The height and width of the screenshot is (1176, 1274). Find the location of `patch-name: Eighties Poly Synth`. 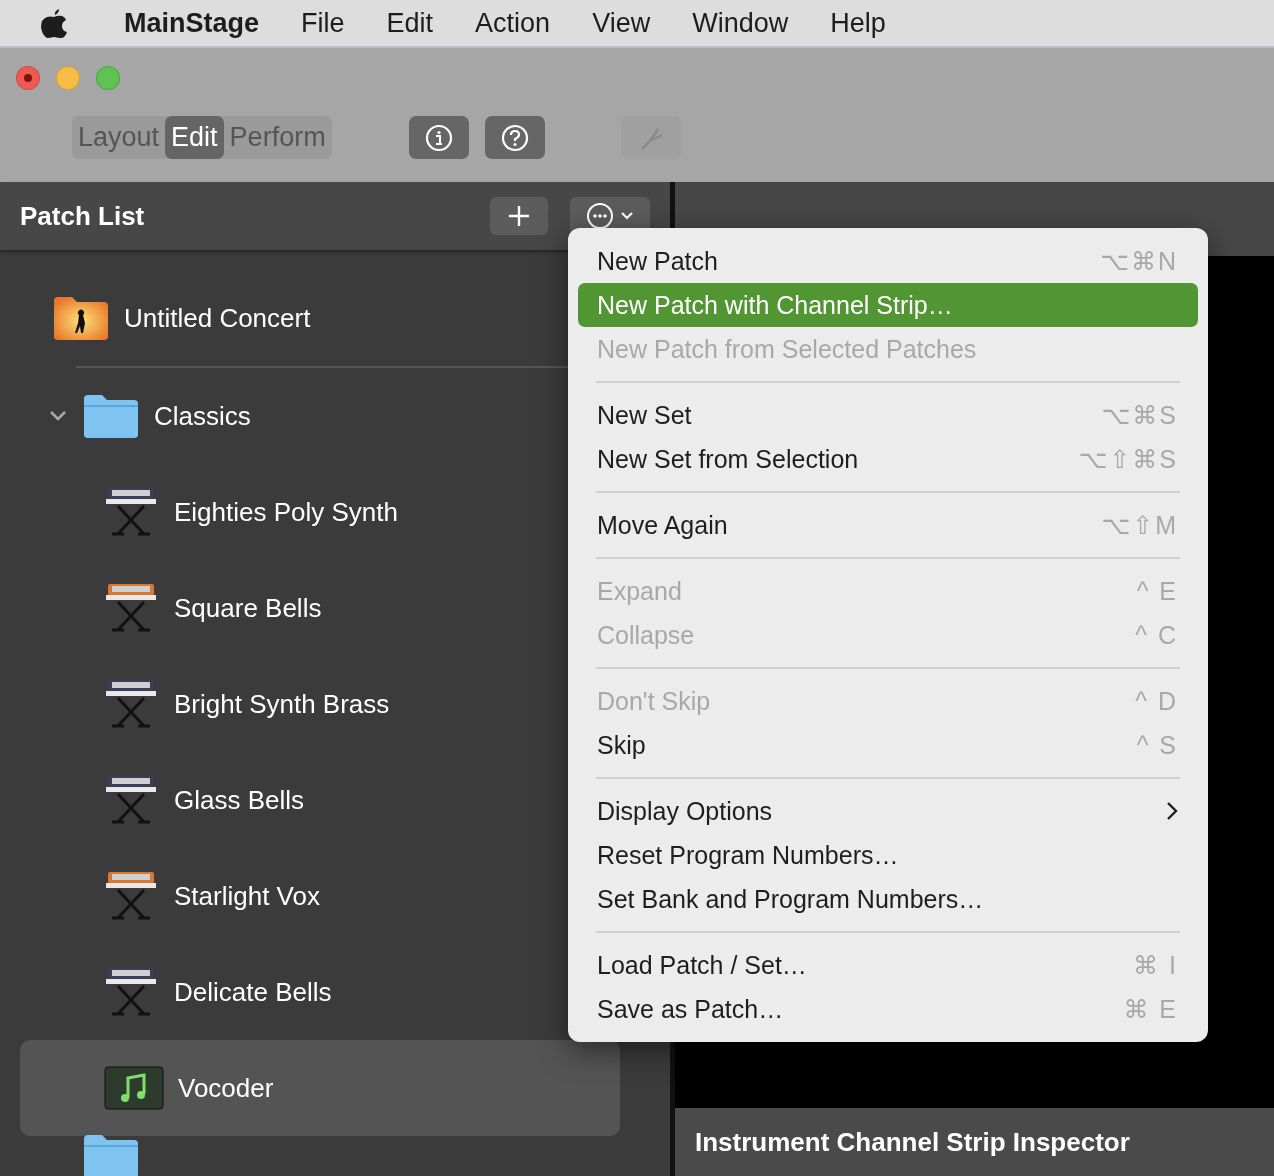

patch-name: Eighties Poly Synth is located at coordinates (286, 512).